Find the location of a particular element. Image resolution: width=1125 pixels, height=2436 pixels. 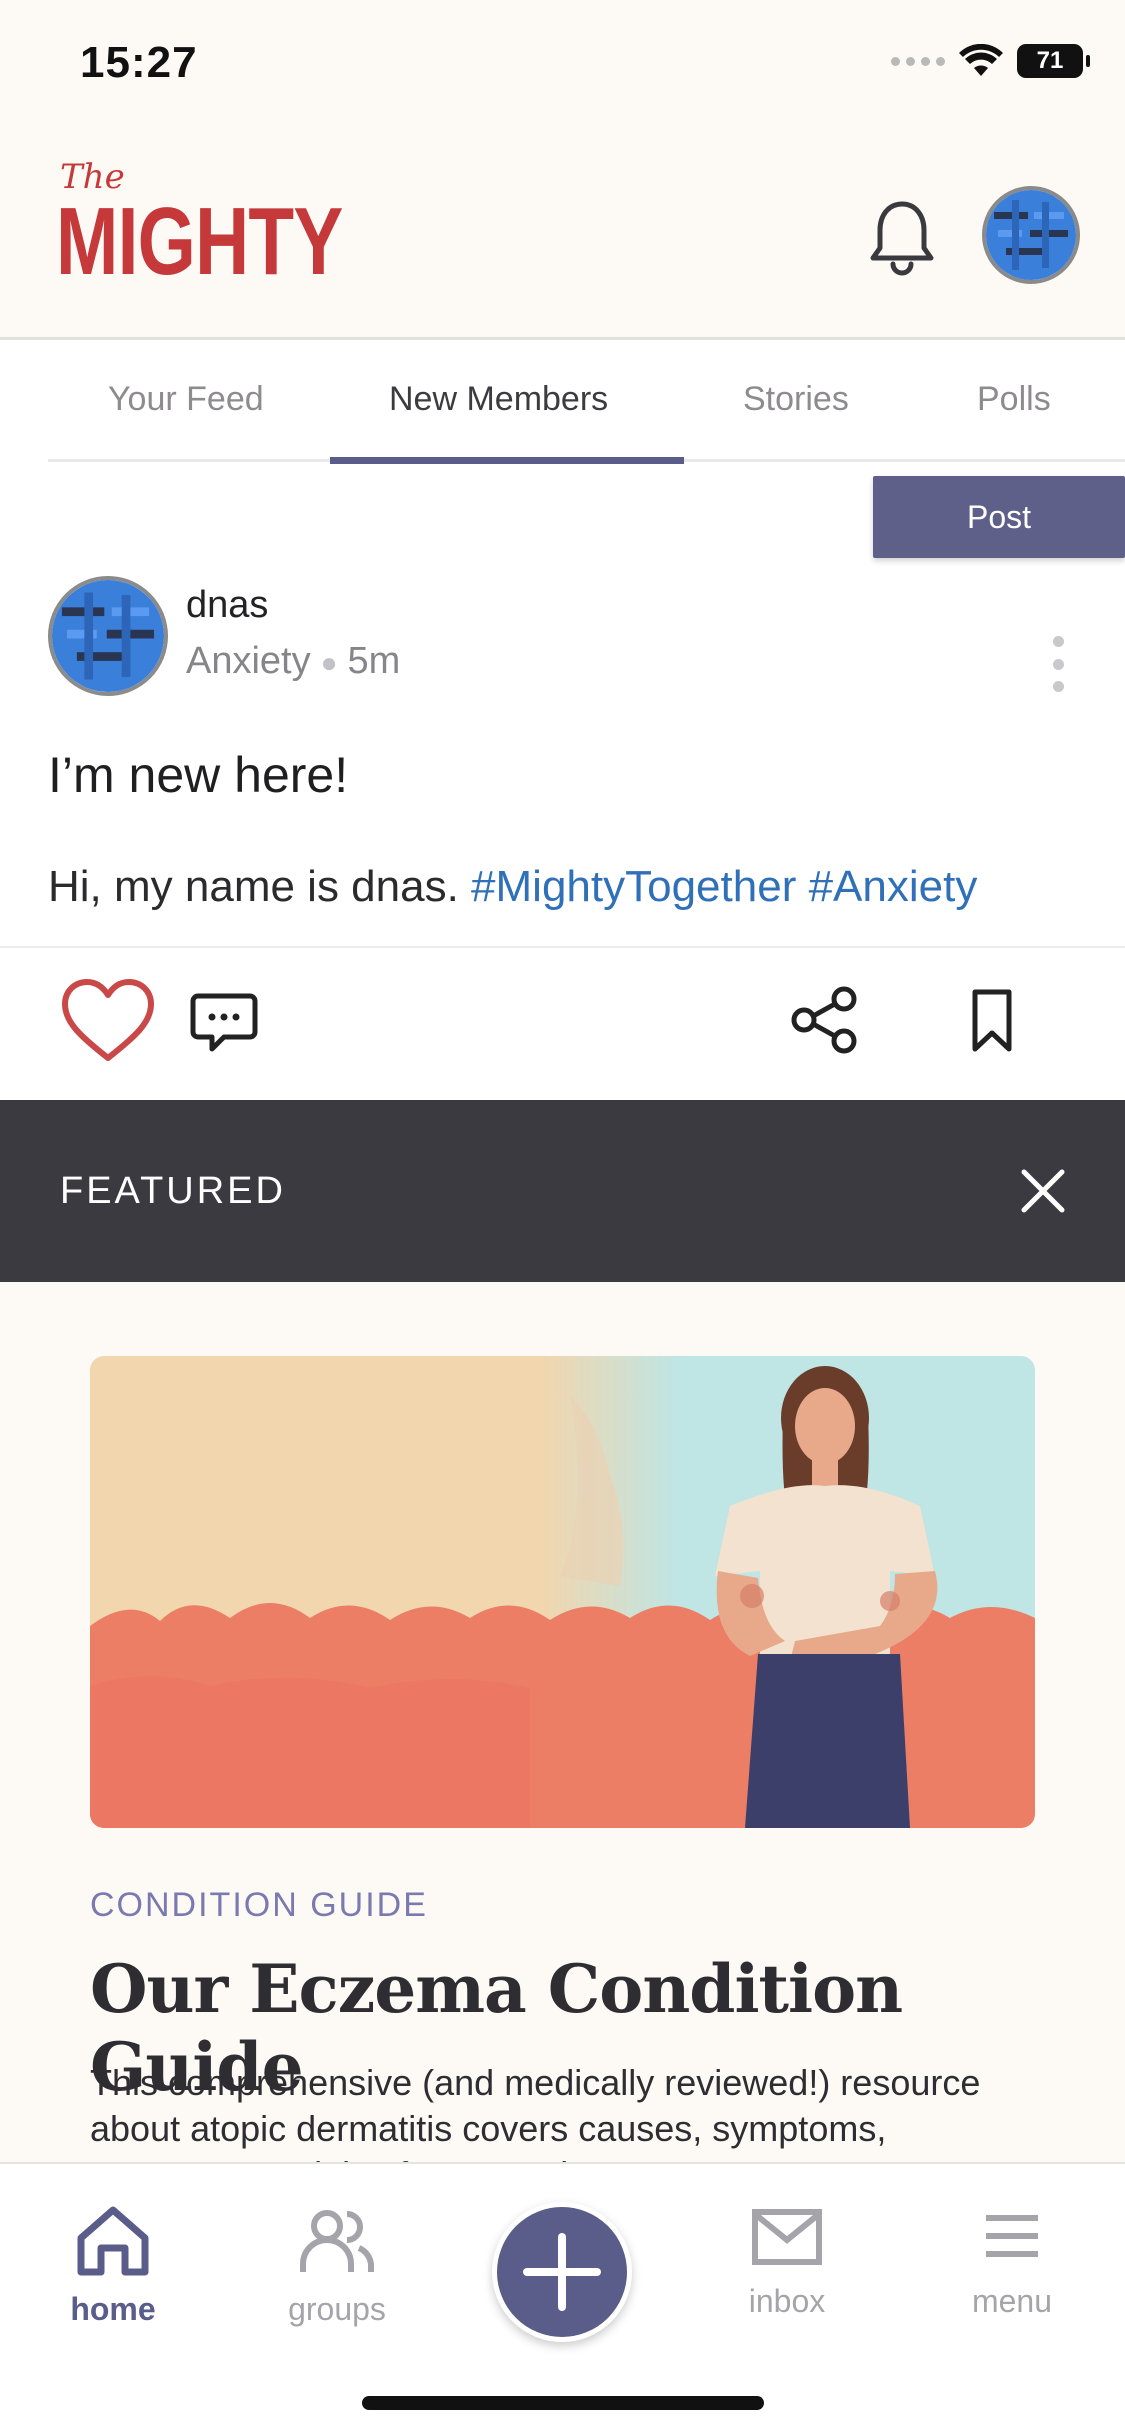

comment-icon is located at coordinates (224, 1023).